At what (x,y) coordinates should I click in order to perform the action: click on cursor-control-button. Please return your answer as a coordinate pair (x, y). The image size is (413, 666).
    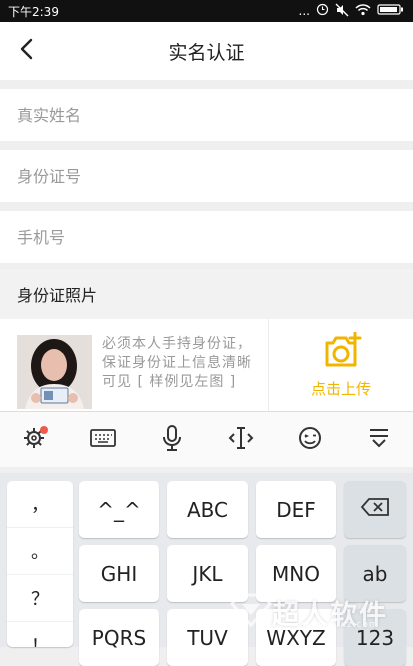
    Looking at the image, I should click on (241, 440).